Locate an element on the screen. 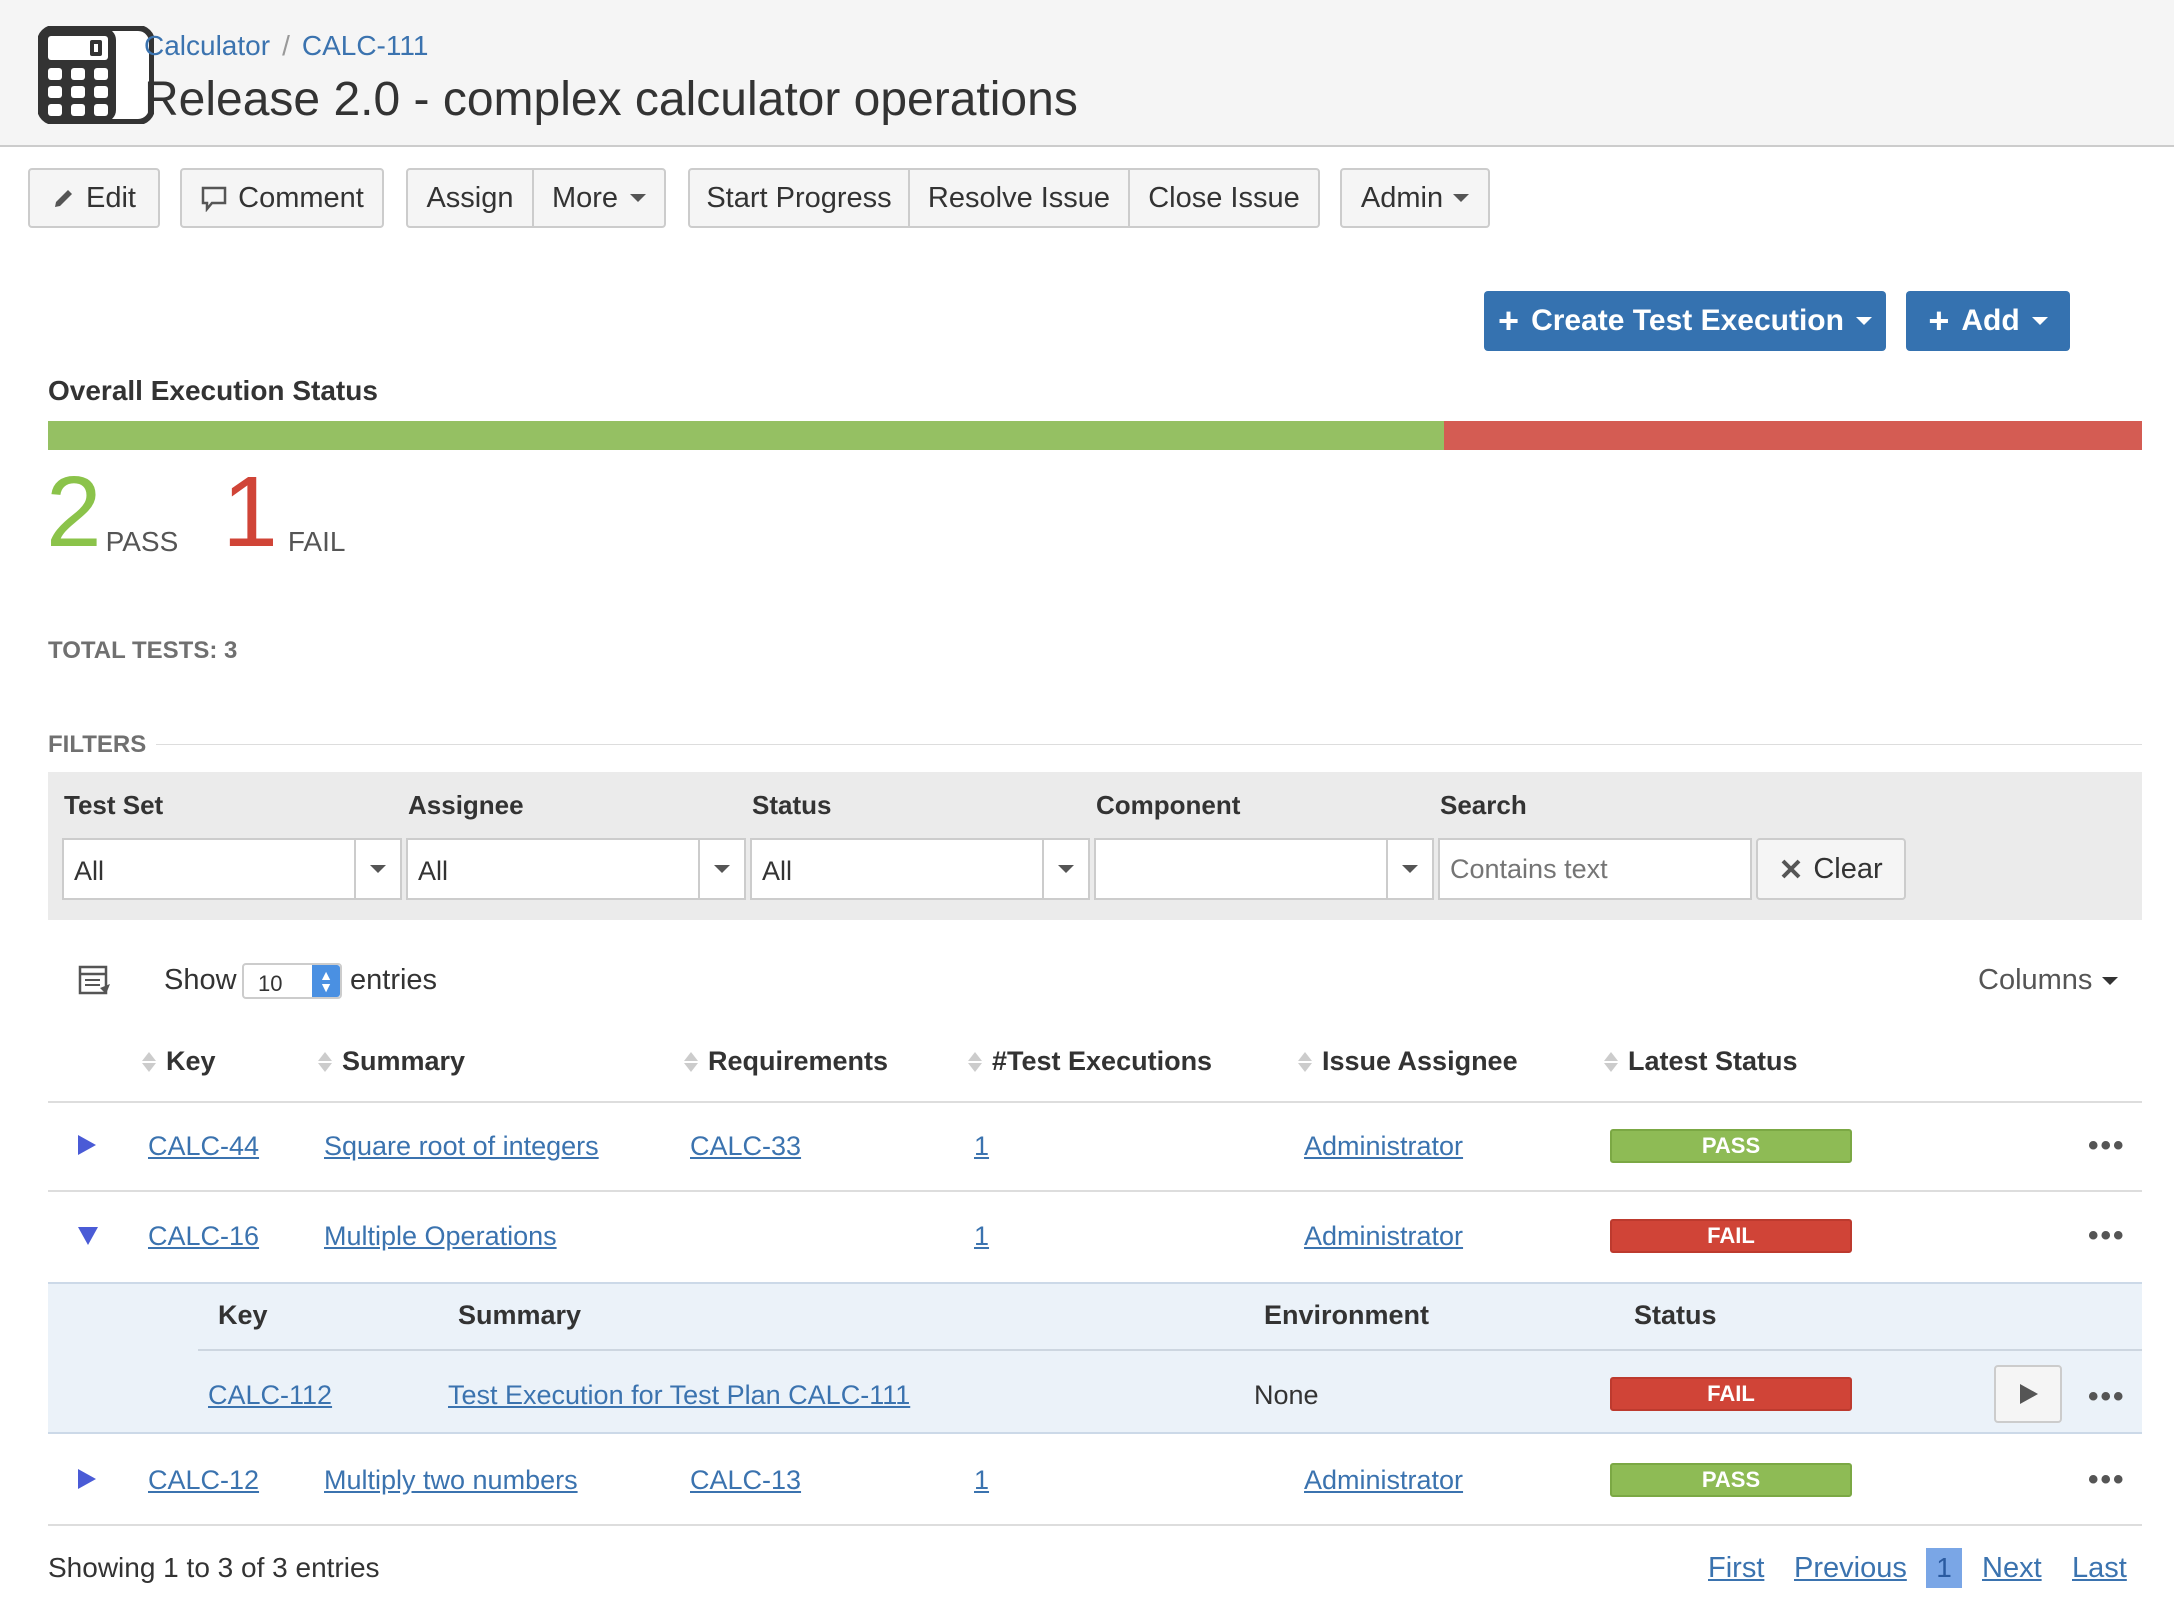 The width and height of the screenshot is (2174, 1620). sub-row-key-link: CALC-112 is located at coordinates (270, 1395).